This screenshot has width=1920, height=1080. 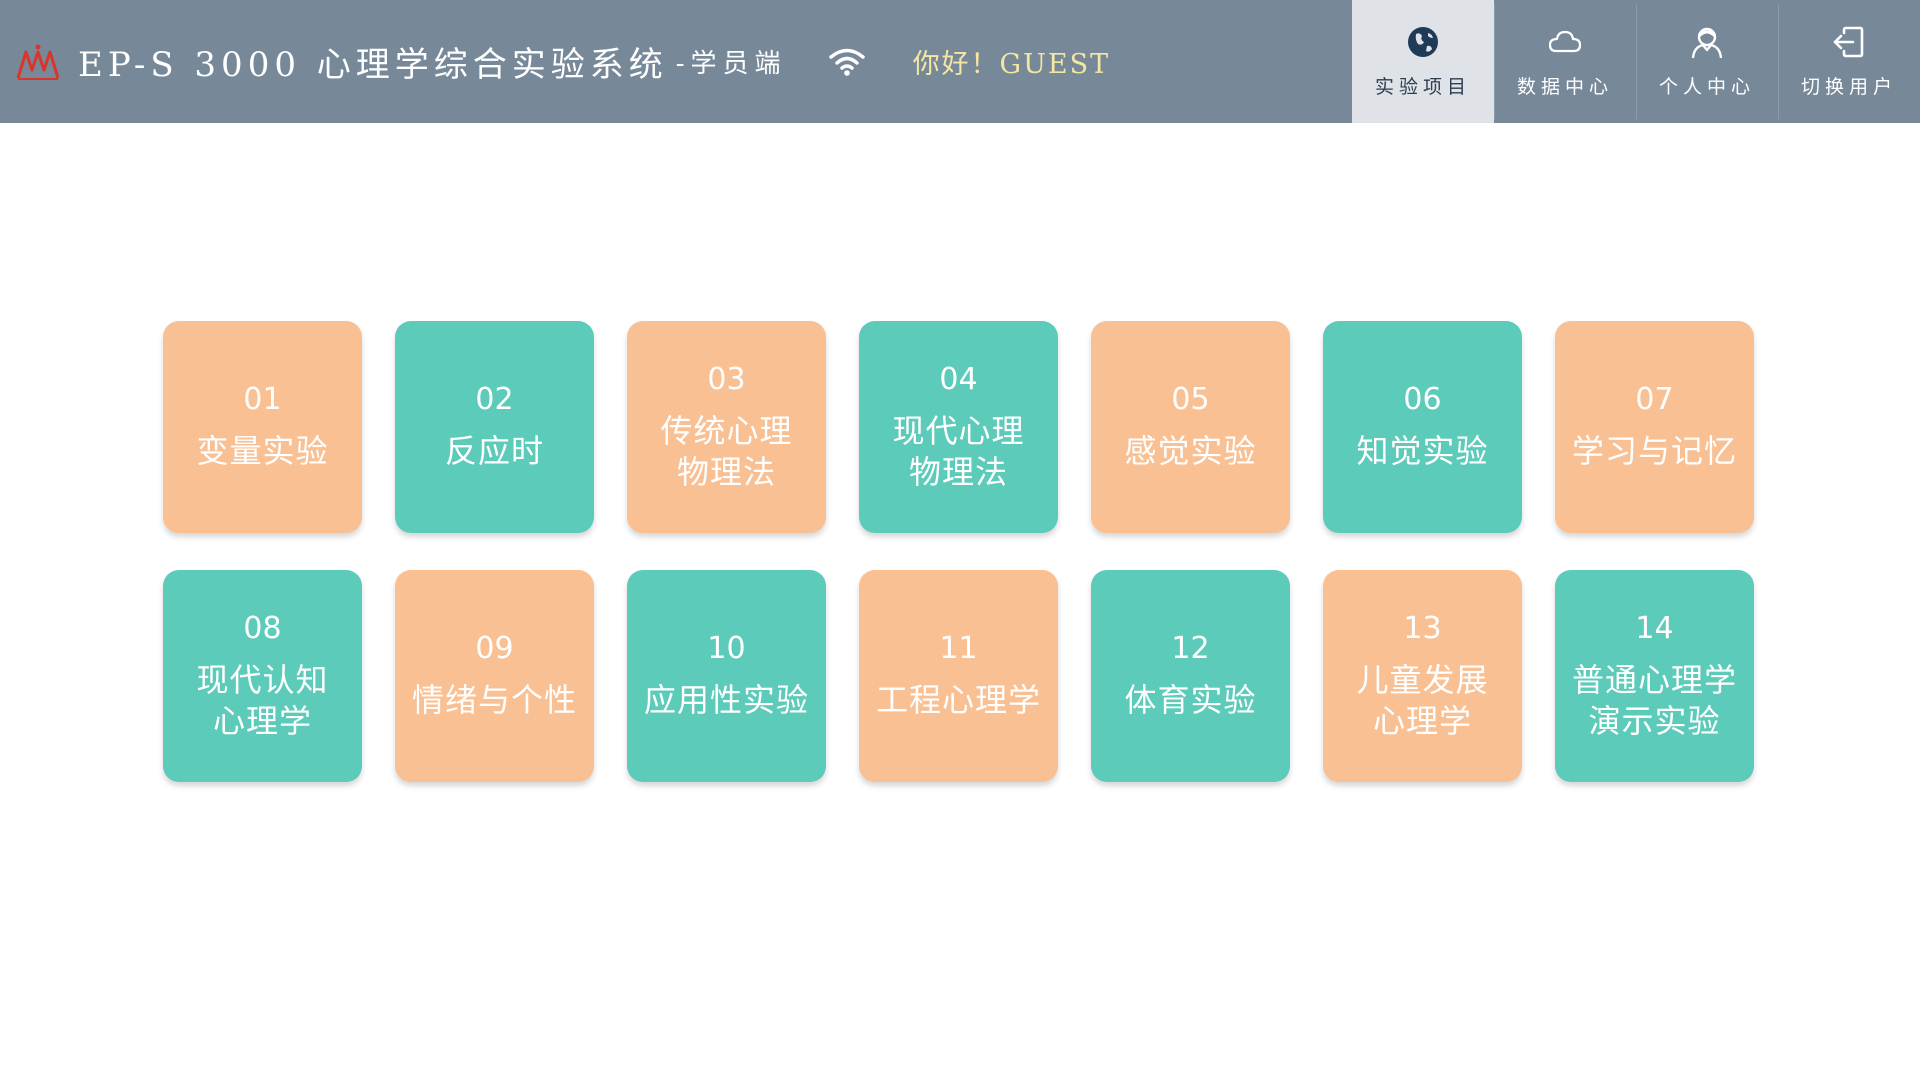 What do you see at coordinates (1654, 628) in the screenshot?
I see `tile-number: 14` at bounding box center [1654, 628].